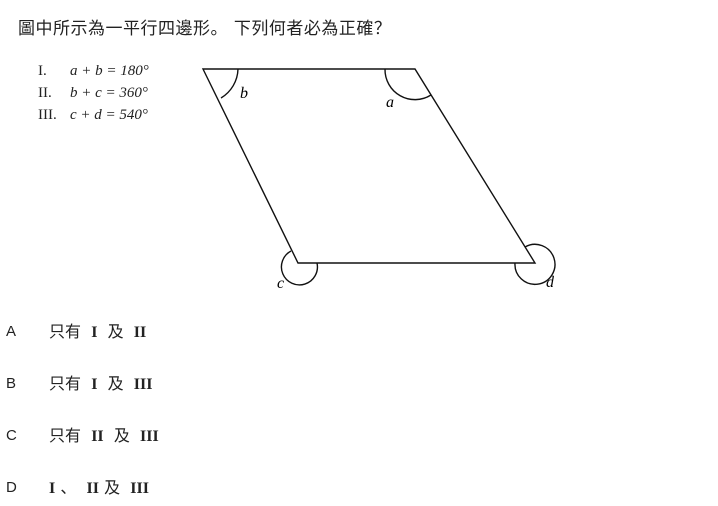 The width and height of the screenshot is (718, 506). I want to click on option-text: 只有 I 及 II, so click(97, 332).